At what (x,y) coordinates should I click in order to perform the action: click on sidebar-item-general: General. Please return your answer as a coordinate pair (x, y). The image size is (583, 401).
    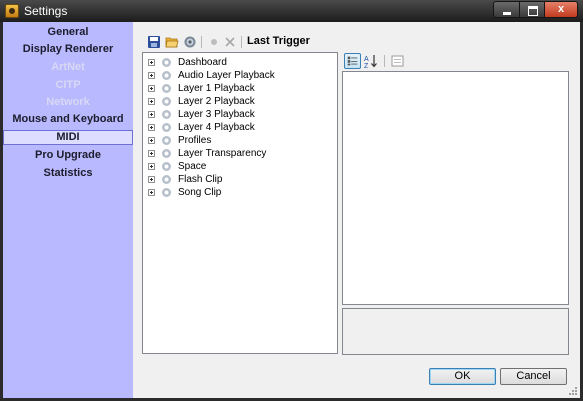
    Looking at the image, I should click on (68, 32).